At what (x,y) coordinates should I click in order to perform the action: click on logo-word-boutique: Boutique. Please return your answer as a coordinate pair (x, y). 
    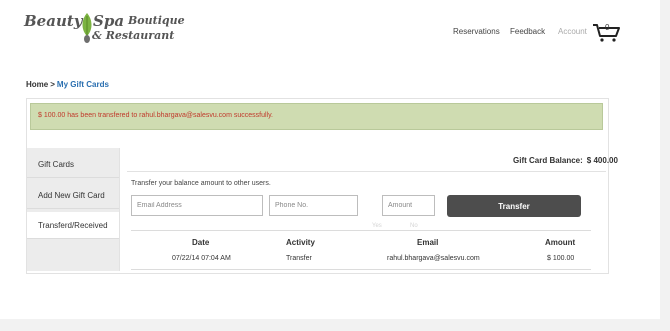
    Looking at the image, I should click on (156, 20).